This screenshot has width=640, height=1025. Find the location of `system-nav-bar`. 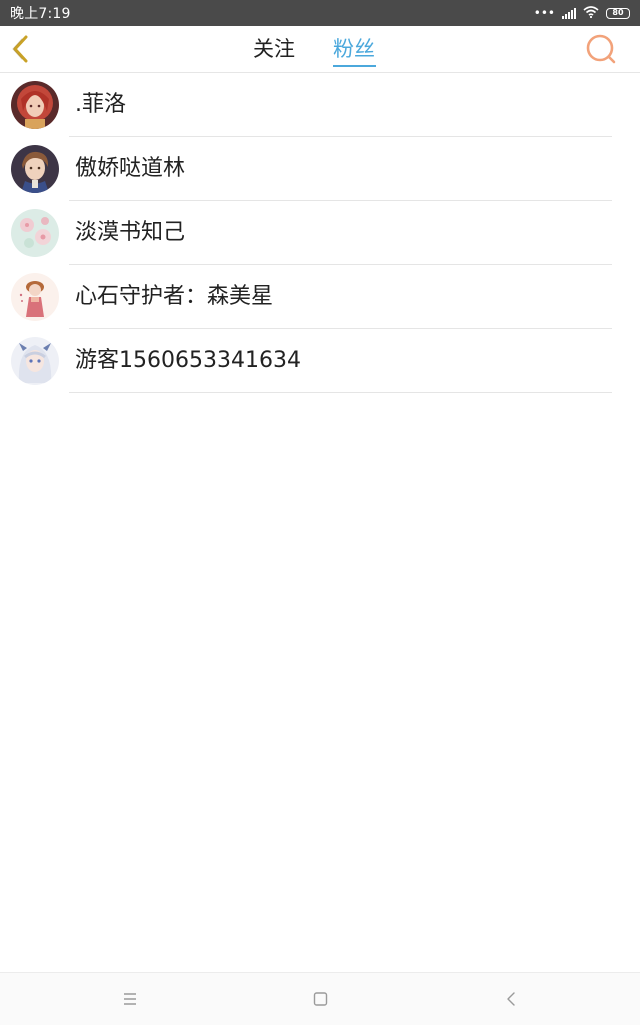

system-nav-bar is located at coordinates (320, 998).